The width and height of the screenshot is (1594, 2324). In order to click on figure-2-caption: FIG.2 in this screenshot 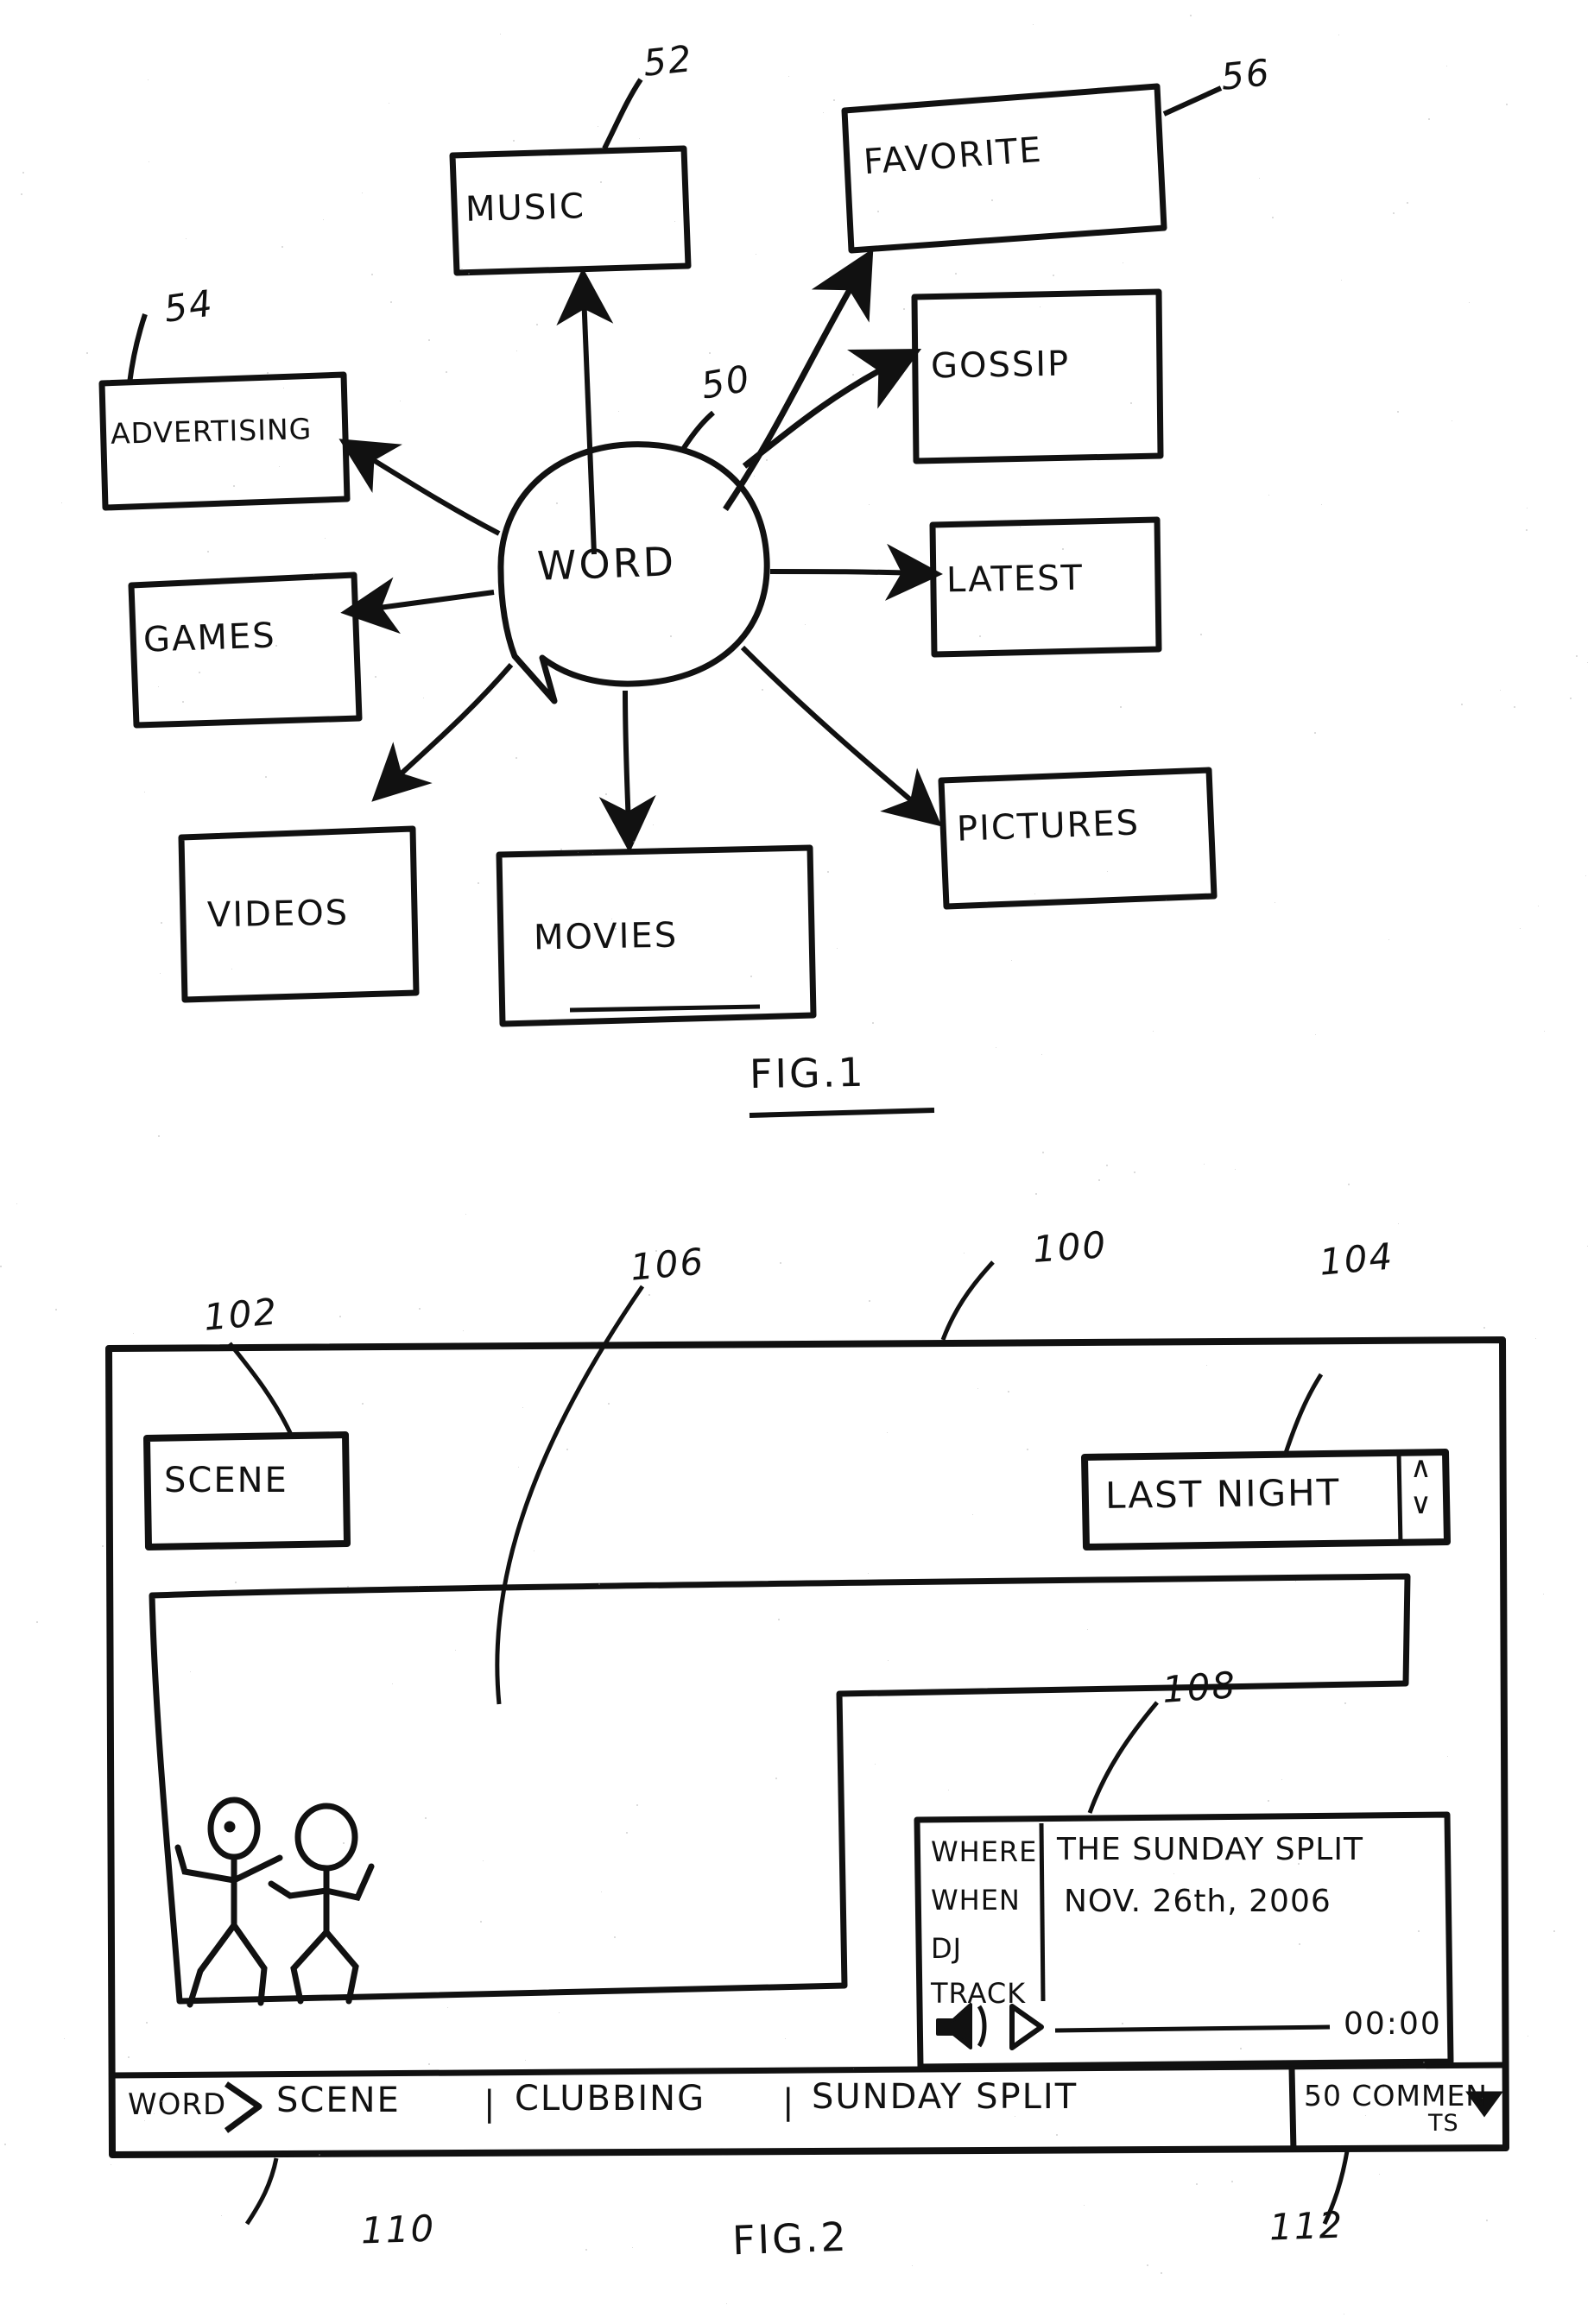, I will do `click(791, 2238)`.